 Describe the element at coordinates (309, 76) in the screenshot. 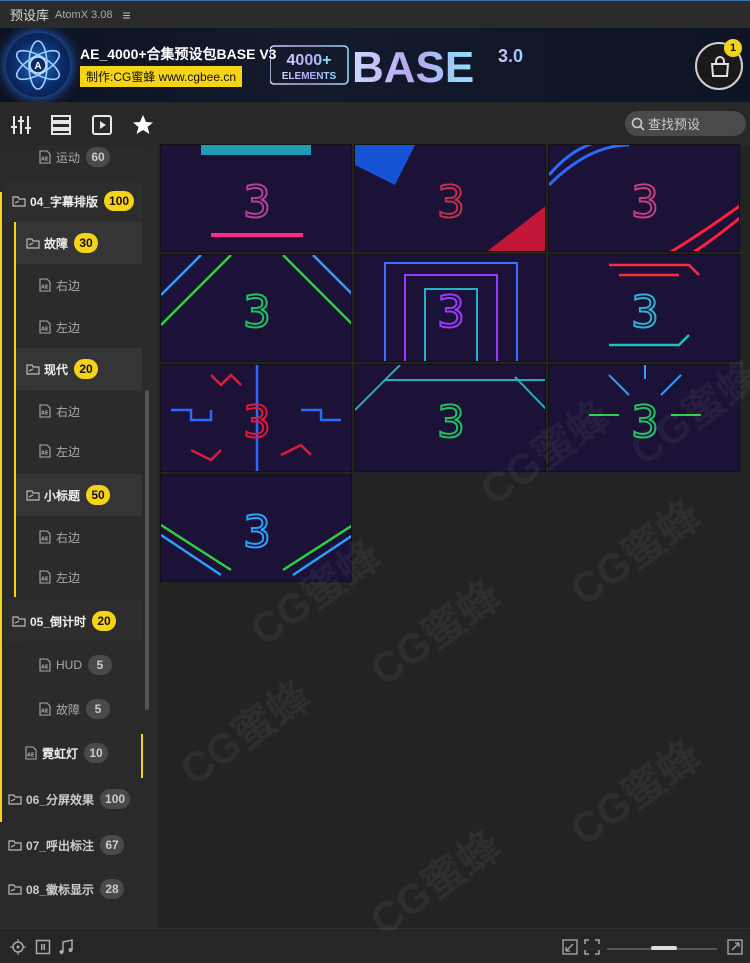

I see `brand-elements-text: ELEMENTS` at that location.